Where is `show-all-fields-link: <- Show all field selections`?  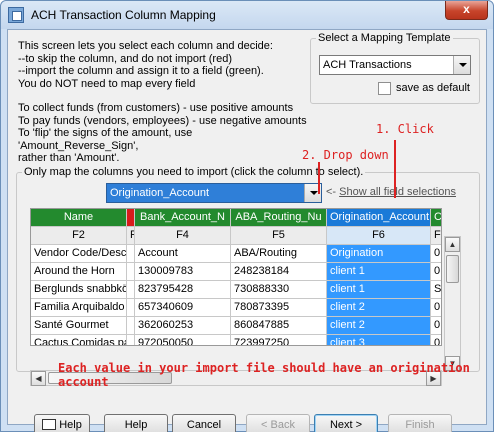
show-all-fields-link: <- Show all field selections is located at coordinates (391, 192).